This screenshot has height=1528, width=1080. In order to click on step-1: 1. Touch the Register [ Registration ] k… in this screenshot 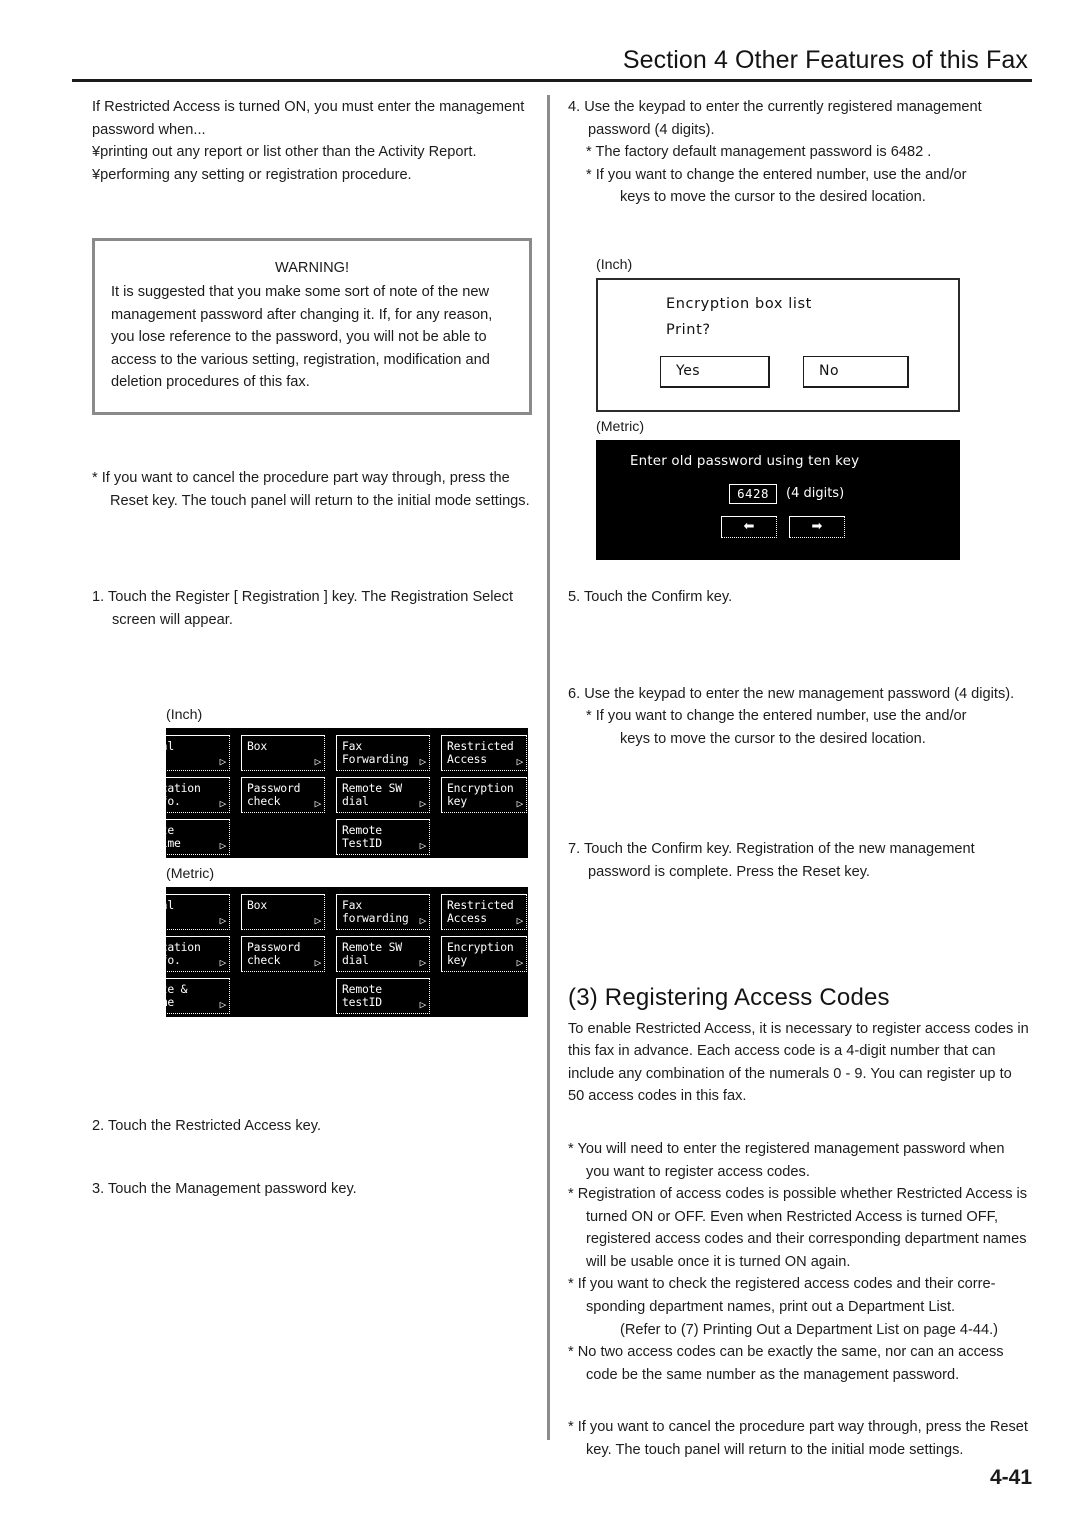, I will do `click(303, 608)`.